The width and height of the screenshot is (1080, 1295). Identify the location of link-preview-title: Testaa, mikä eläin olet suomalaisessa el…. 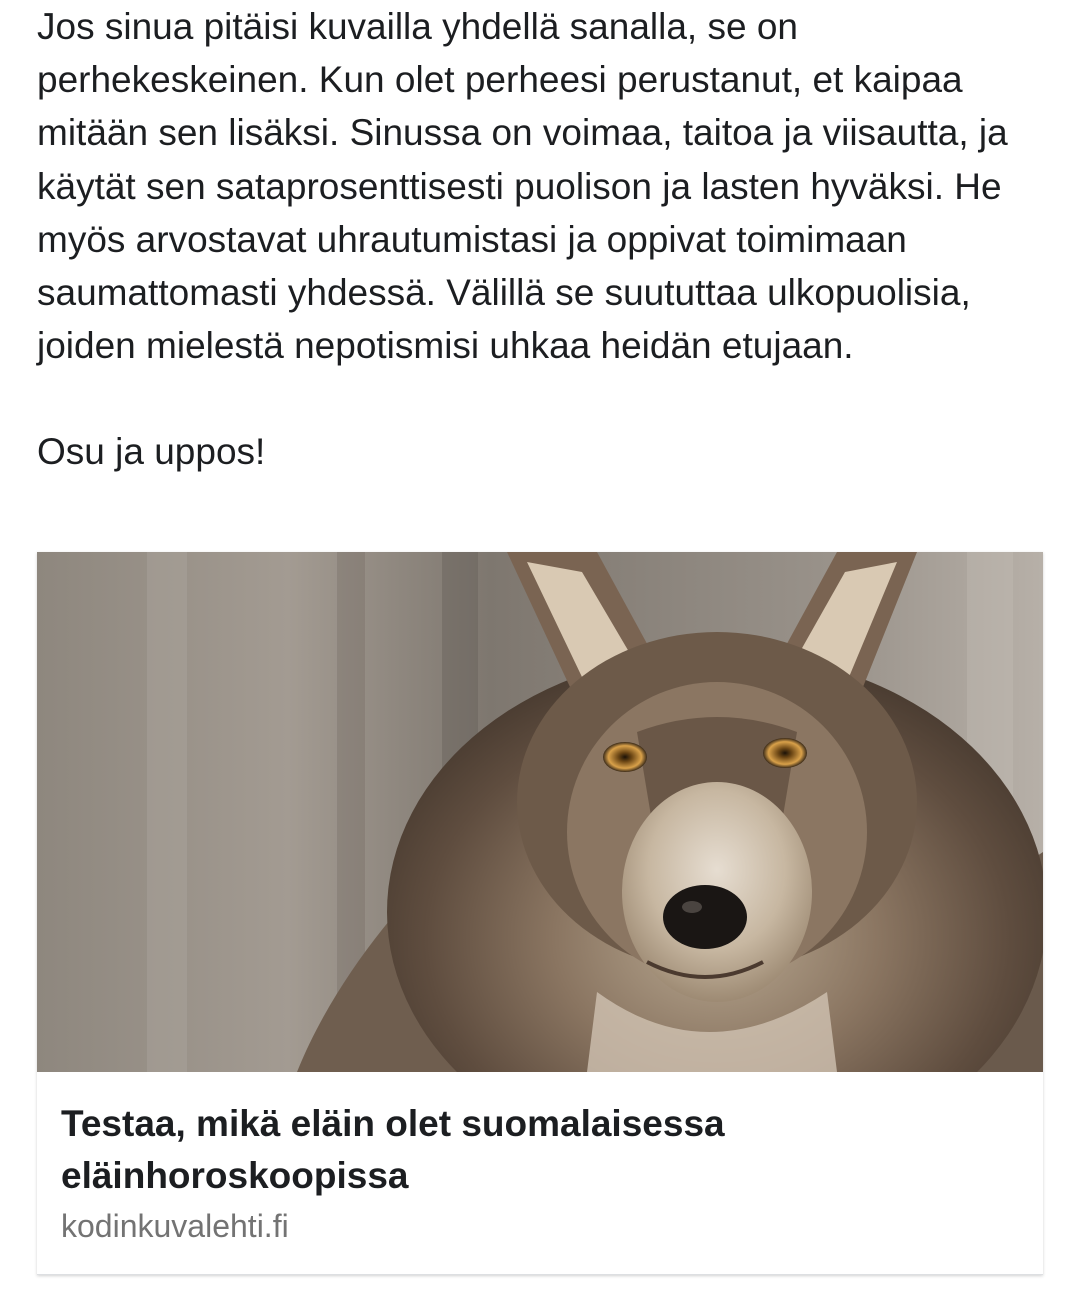
(541, 1150).